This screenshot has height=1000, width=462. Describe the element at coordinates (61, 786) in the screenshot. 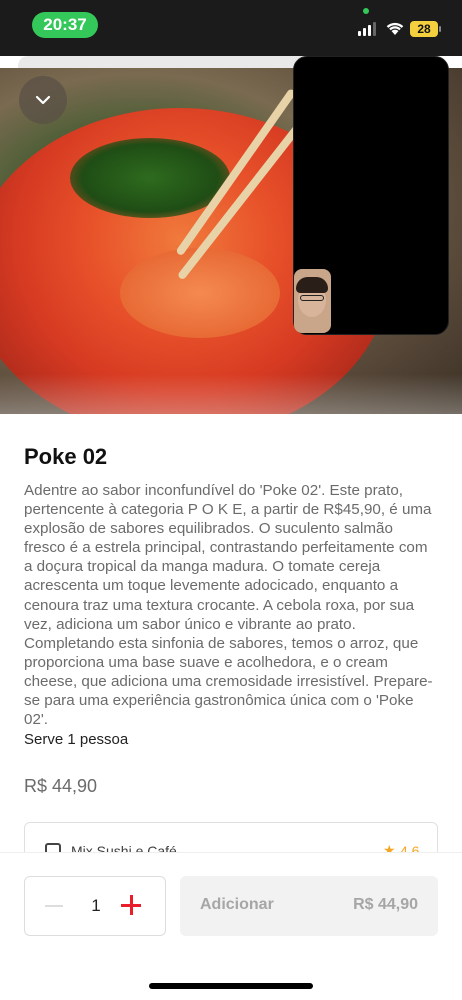

I see `product-price: R$ 44,90` at that location.